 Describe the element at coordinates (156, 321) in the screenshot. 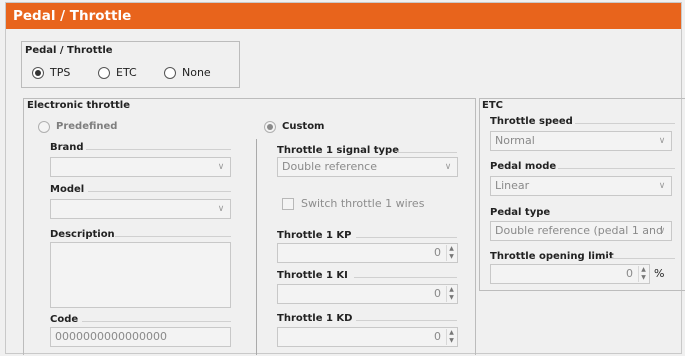

I see `code-divider` at that location.